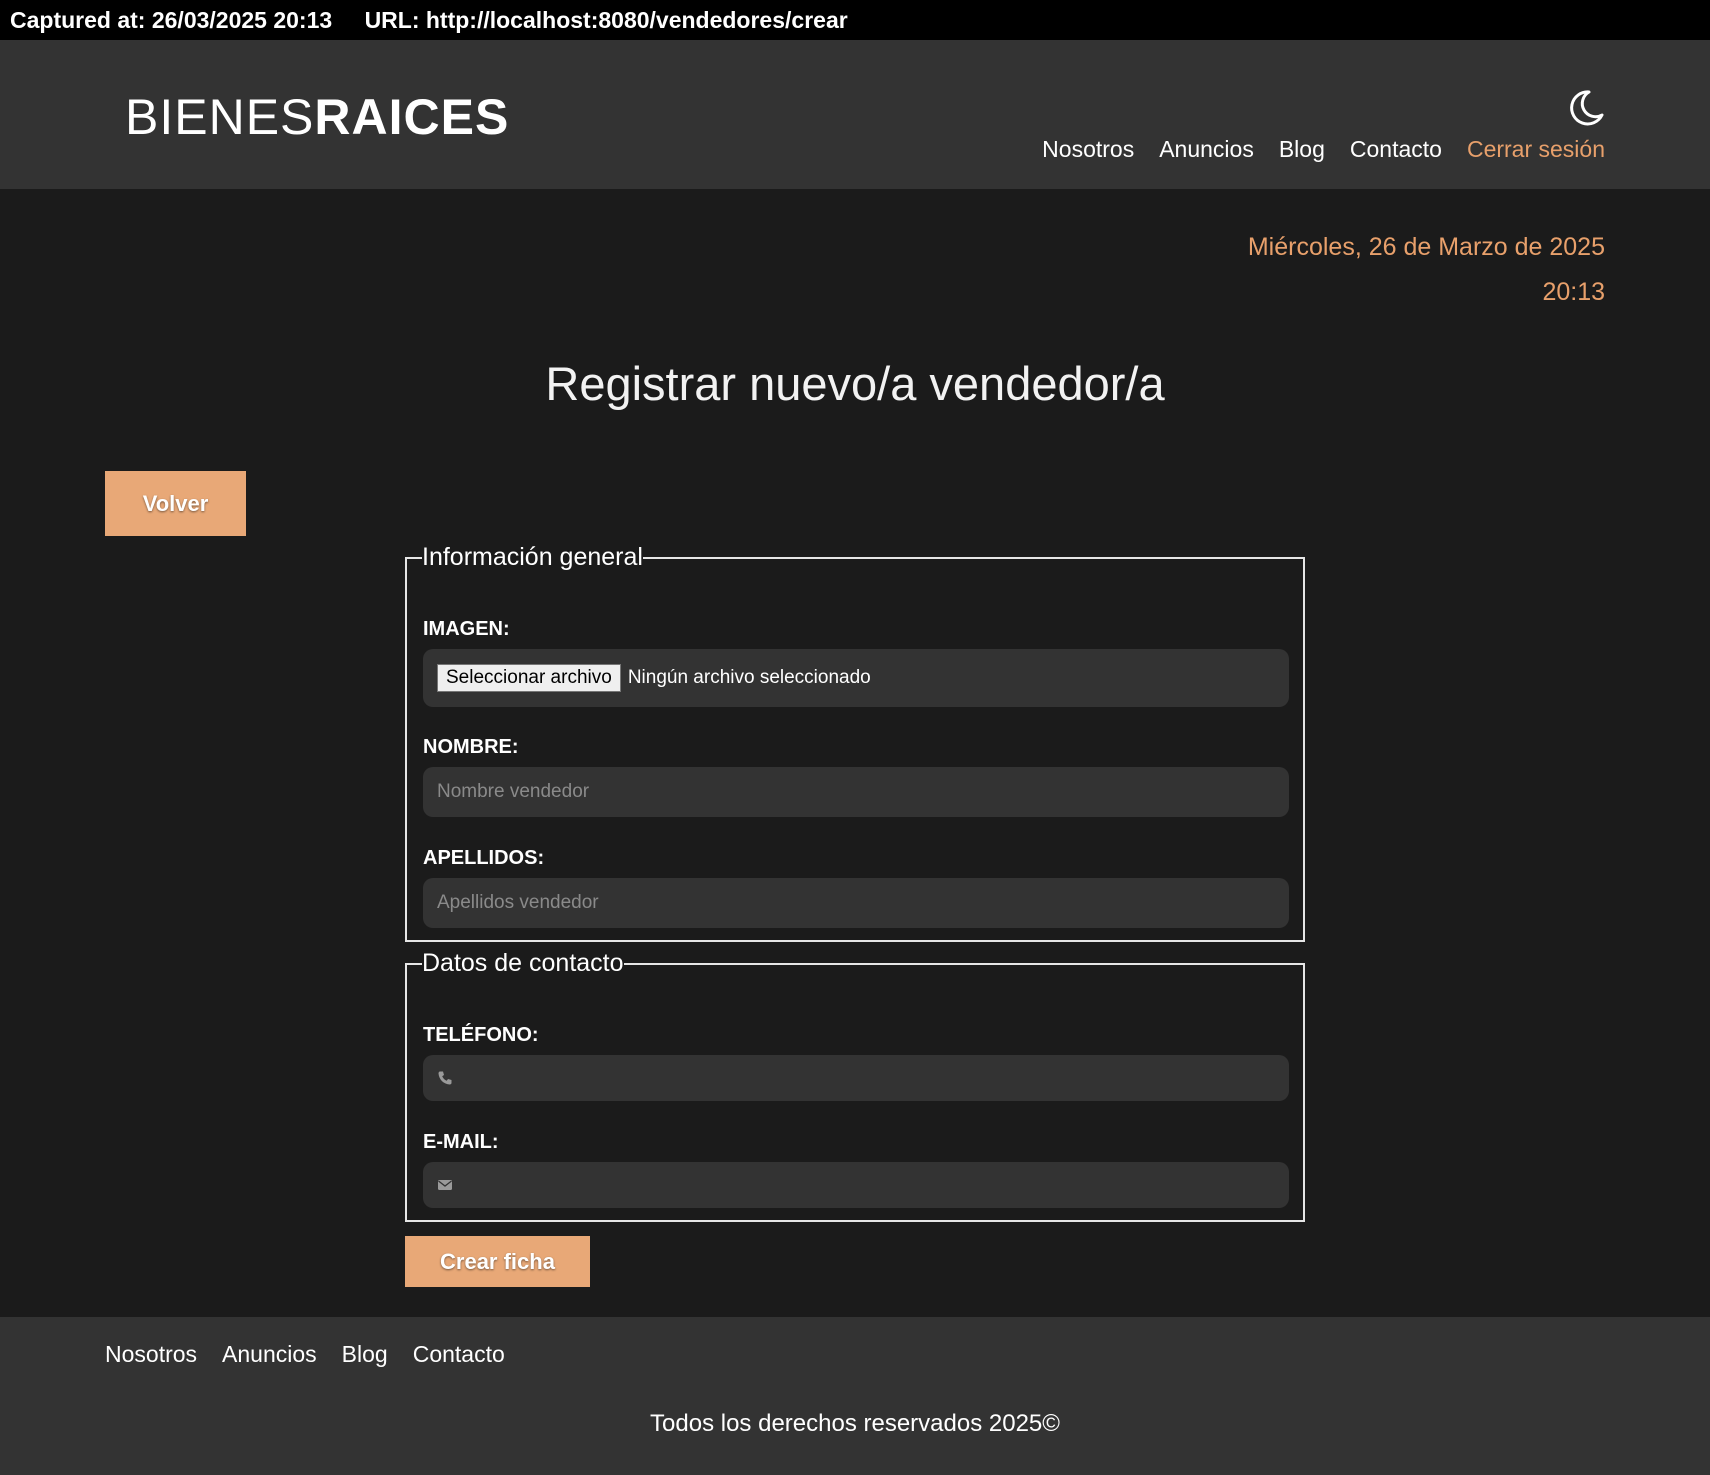  What do you see at coordinates (1396, 149) in the screenshot?
I see `nav-link-contacto: Contacto` at bounding box center [1396, 149].